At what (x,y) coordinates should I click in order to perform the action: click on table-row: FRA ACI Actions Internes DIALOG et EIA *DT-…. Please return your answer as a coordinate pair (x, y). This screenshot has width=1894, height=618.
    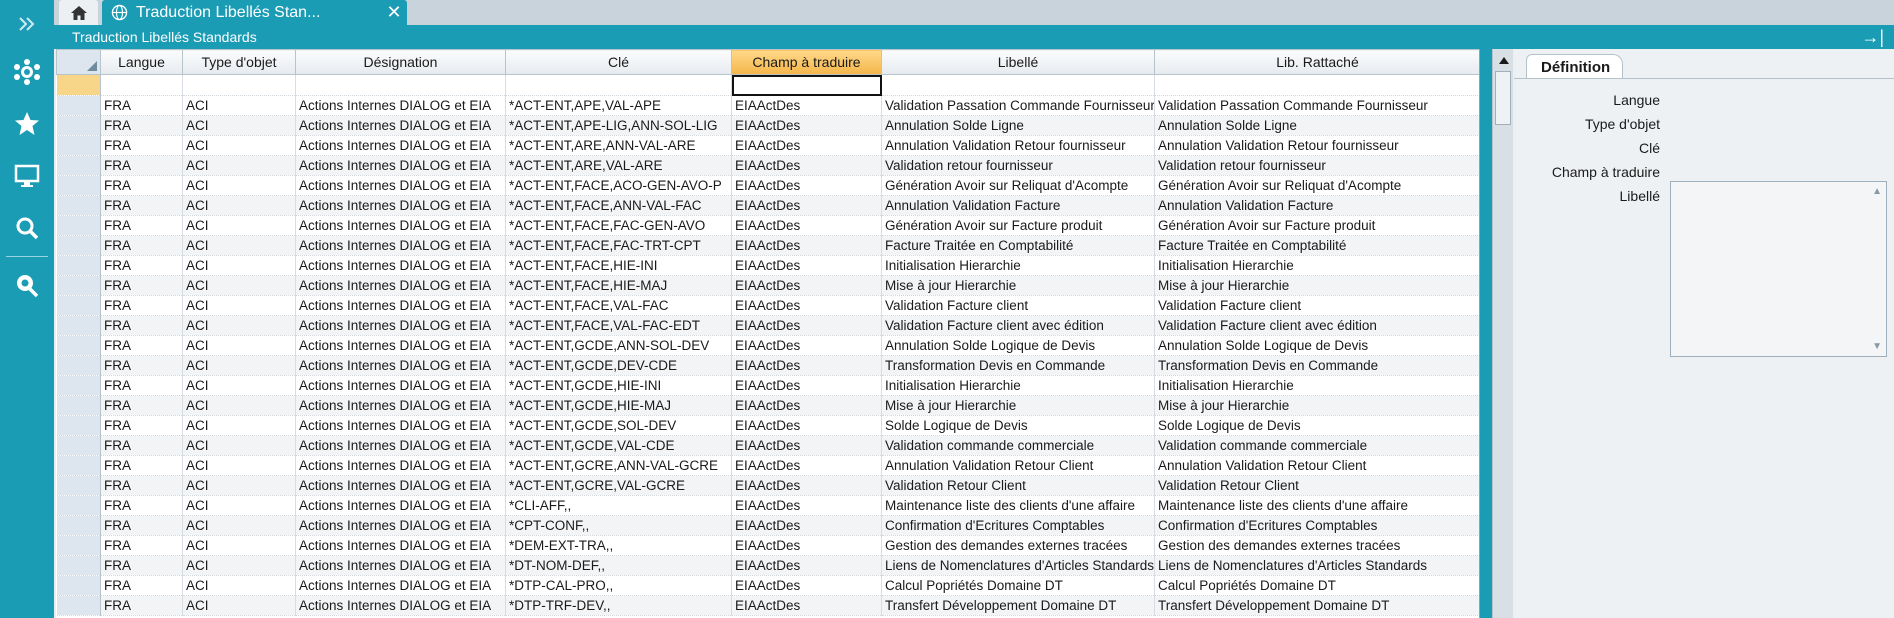
    Looking at the image, I should click on (767, 565).